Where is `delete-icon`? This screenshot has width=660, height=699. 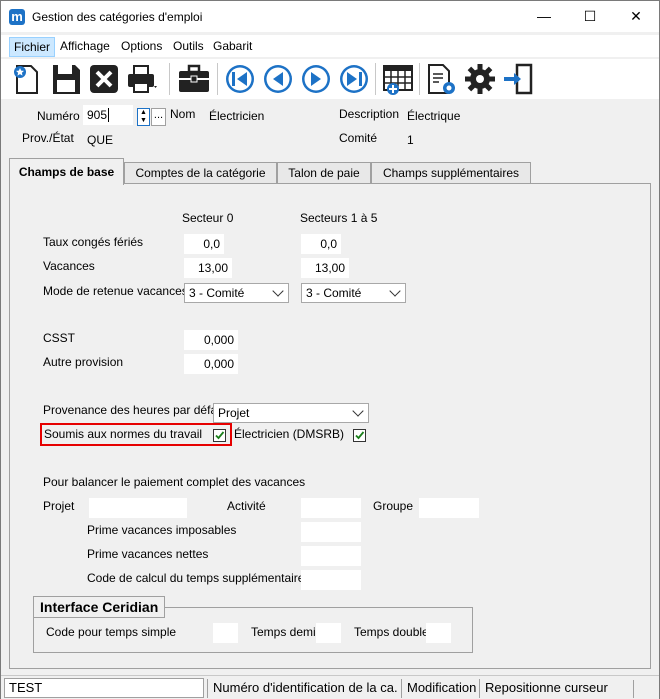 delete-icon is located at coordinates (104, 79).